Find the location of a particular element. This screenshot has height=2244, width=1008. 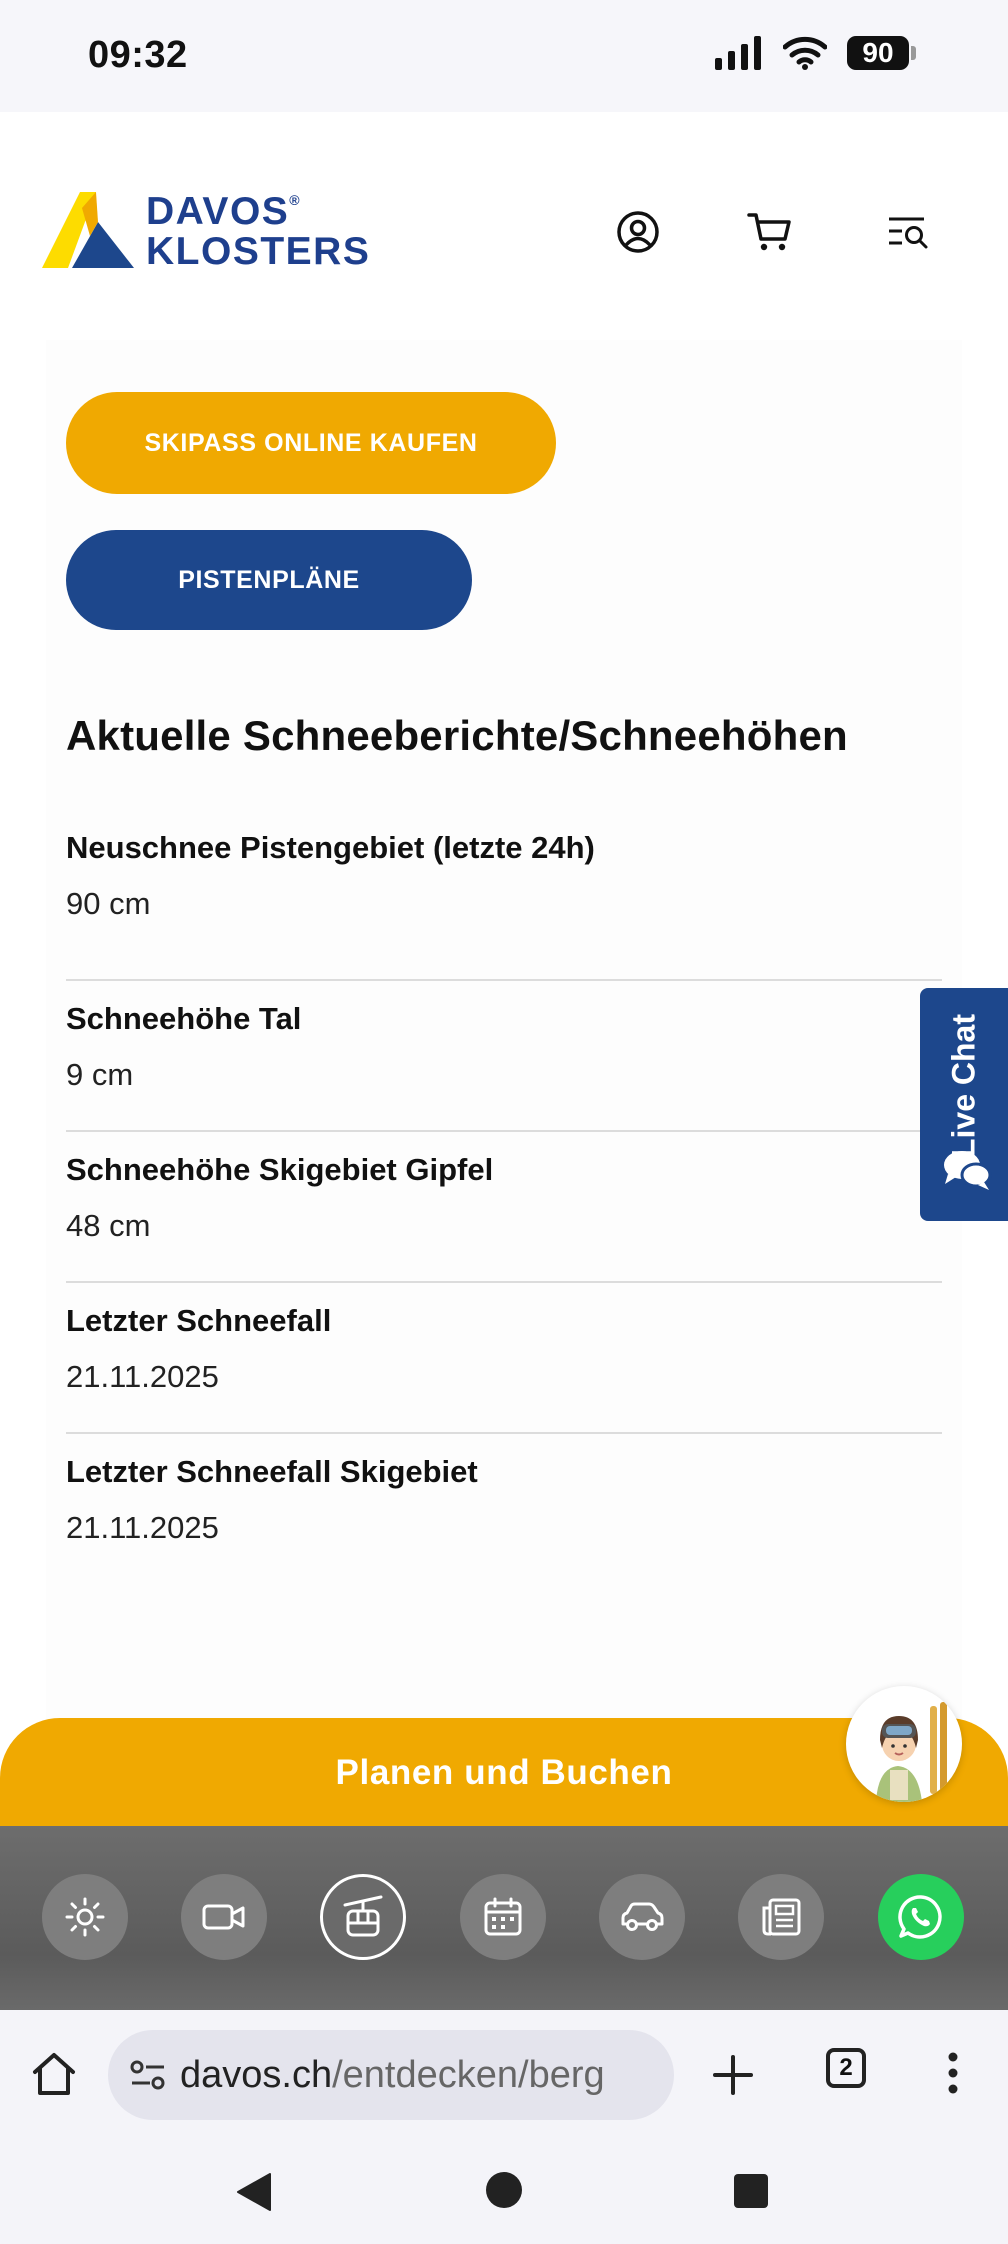

assistant-avatar is located at coordinates (904, 1744).